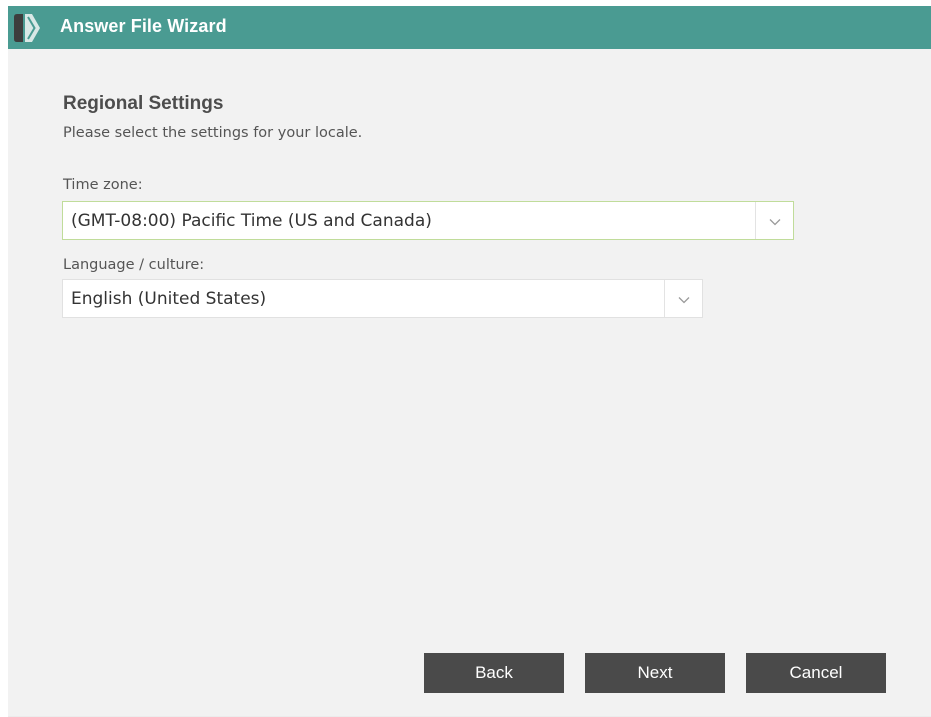 Image resolution: width=931 pixels, height=717 pixels. What do you see at coordinates (382, 298) in the screenshot?
I see `language-select: English (United States)` at bounding box center [382, 298].